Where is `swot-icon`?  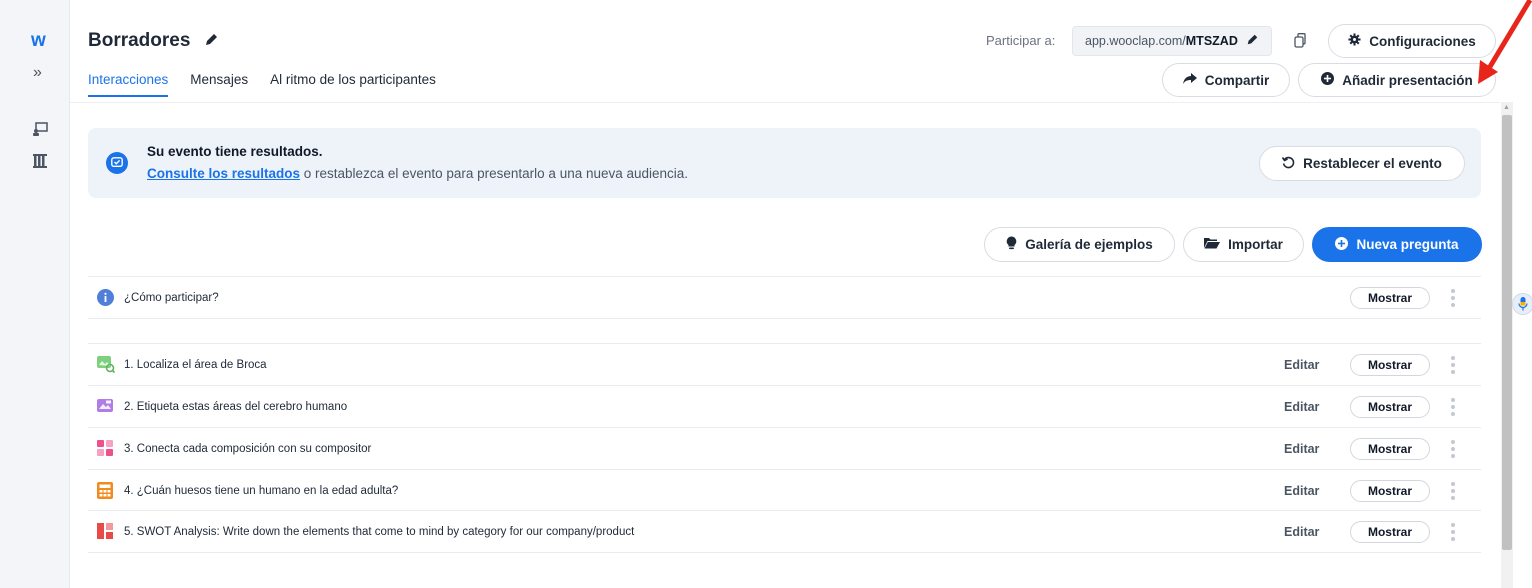
swot-icon is located at coordinates (105, 532).